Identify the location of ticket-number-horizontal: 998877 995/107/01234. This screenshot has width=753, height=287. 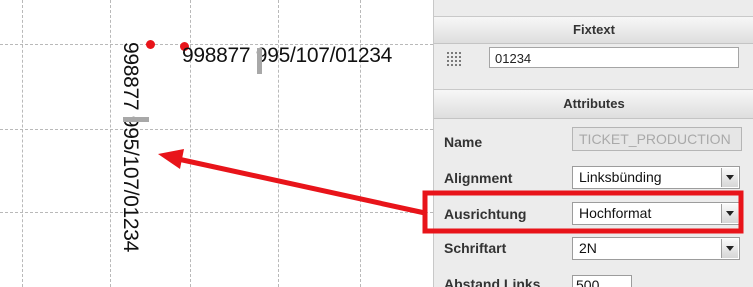
(287, 56).